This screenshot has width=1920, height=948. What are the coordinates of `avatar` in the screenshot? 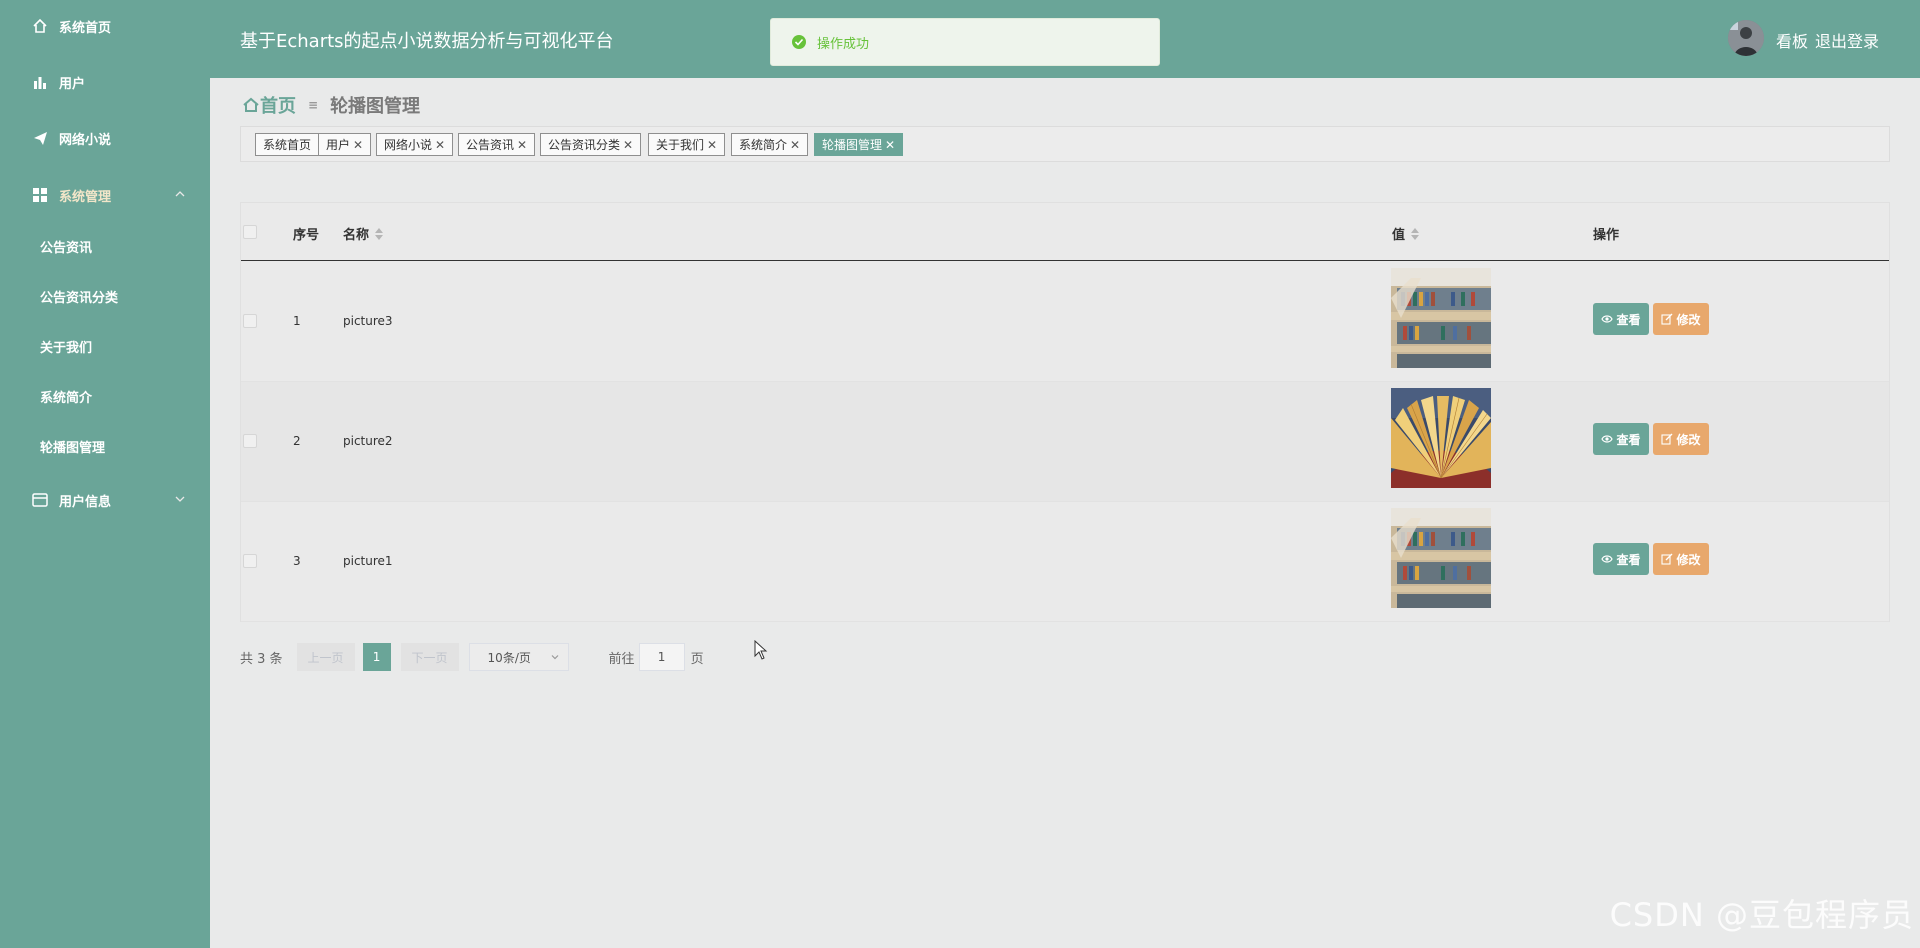 It's located at (1746, 38).